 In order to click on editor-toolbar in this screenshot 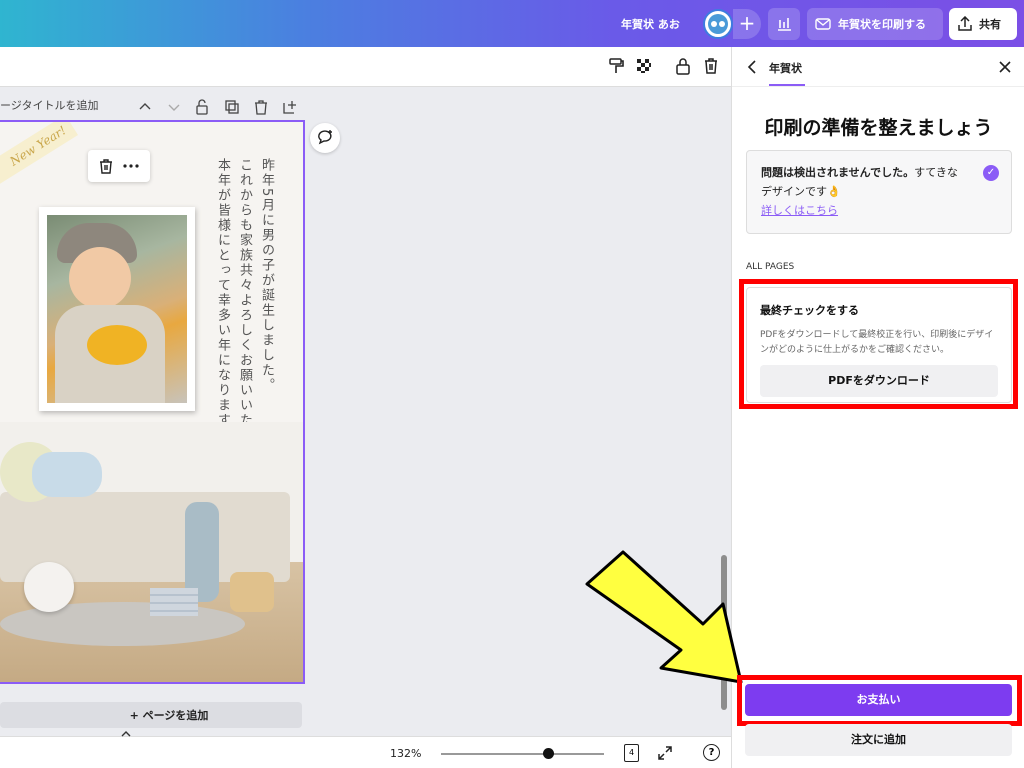, I will do `click(365, 67)`.